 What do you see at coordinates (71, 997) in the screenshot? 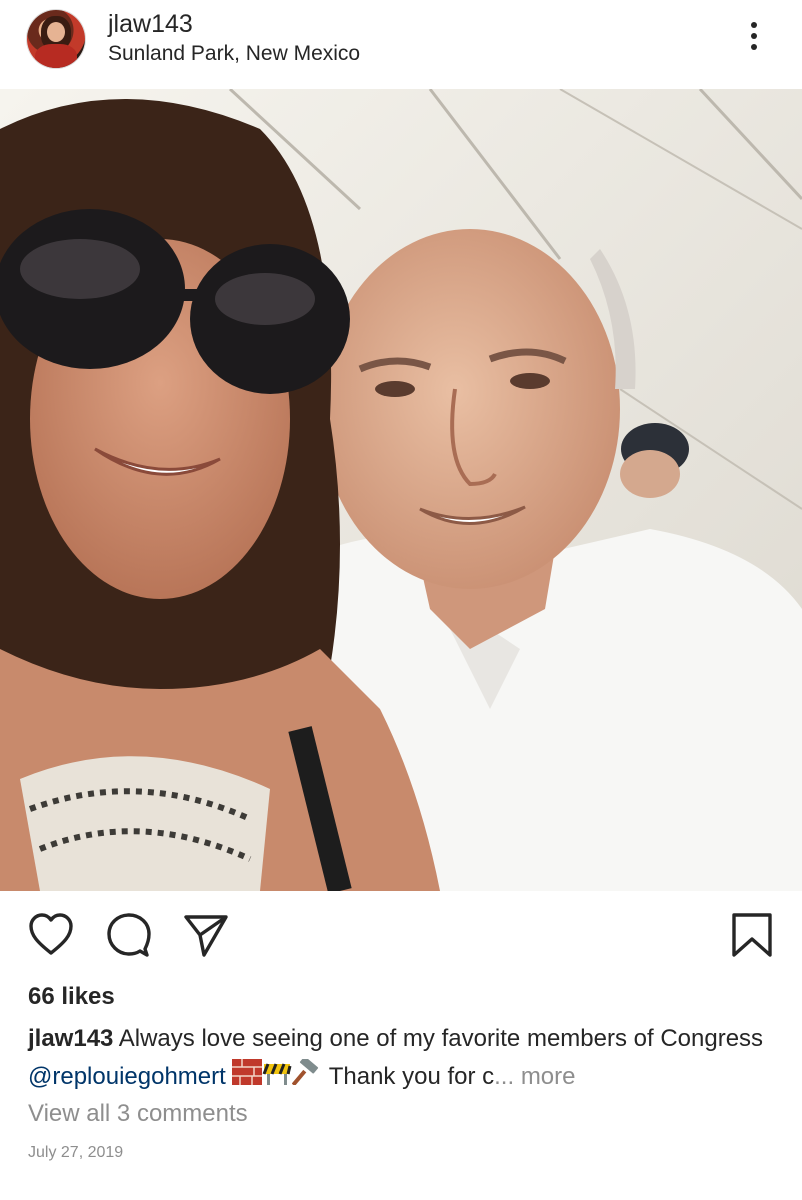
I see `likes-count: 66 likes` at bounding box center [71, 997].